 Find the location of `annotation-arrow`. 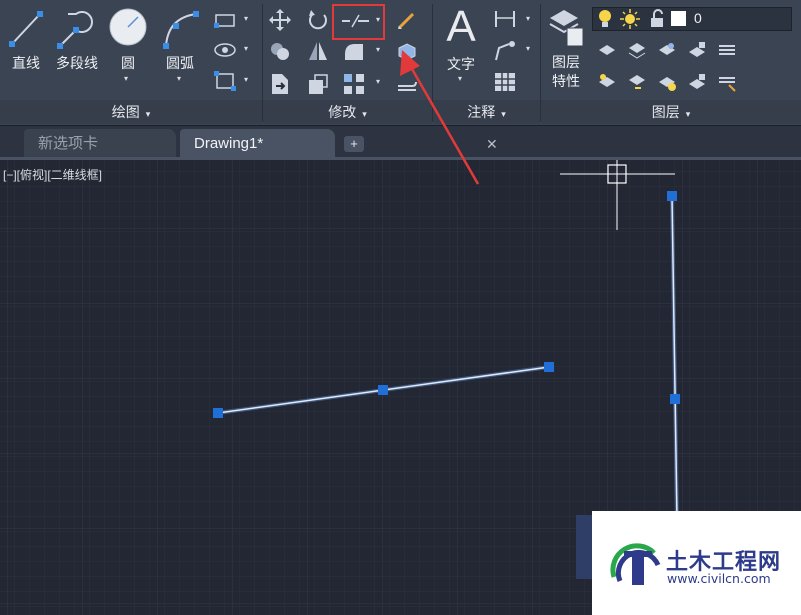

annotation-arrow is located at coordinates (440, 117).